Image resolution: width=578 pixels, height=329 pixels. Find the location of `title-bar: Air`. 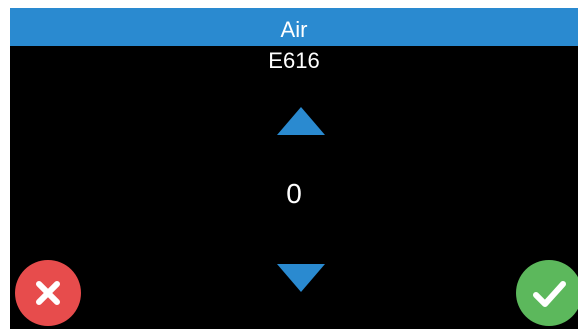

title-bar: Air is located at coordinates (294, 27).